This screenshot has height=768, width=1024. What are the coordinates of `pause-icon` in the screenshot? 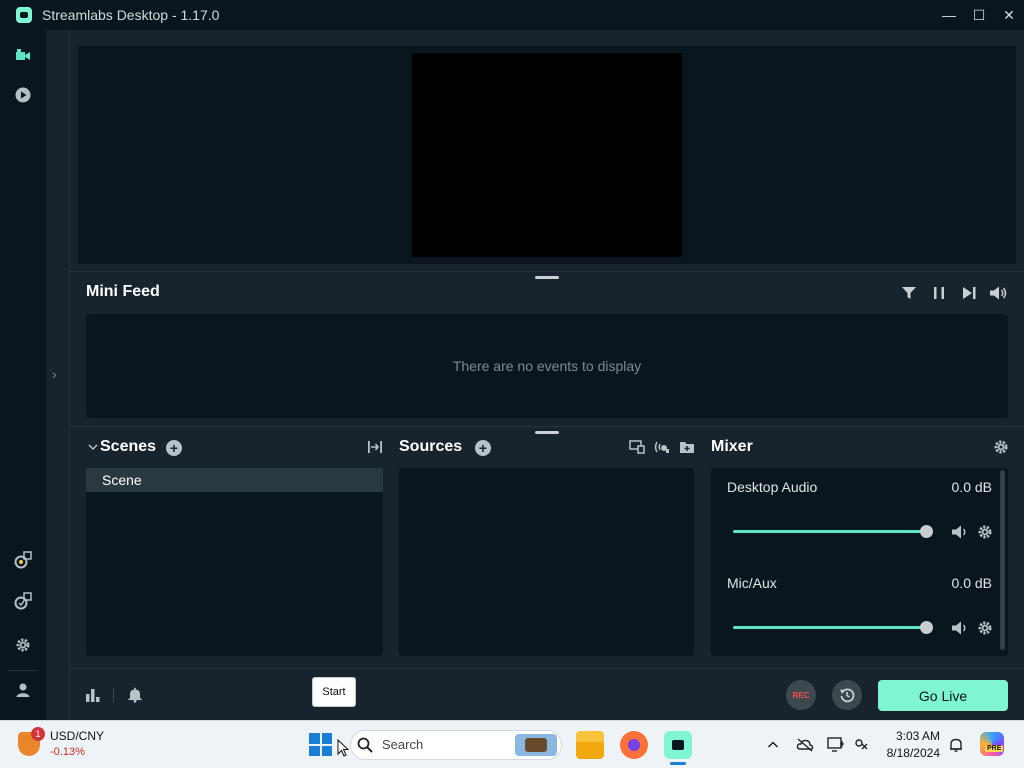 It's located at (939, 293).